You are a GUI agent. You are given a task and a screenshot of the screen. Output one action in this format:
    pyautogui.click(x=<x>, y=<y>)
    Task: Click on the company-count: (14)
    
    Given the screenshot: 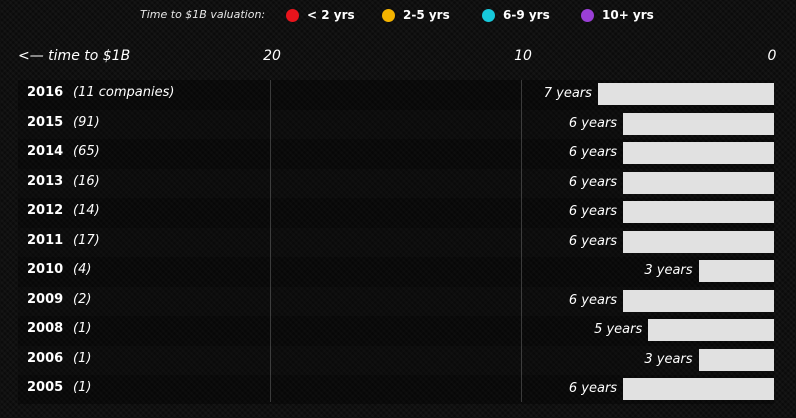 What is the action you would take?
    pyautogui.click(x=86, y=210)
    